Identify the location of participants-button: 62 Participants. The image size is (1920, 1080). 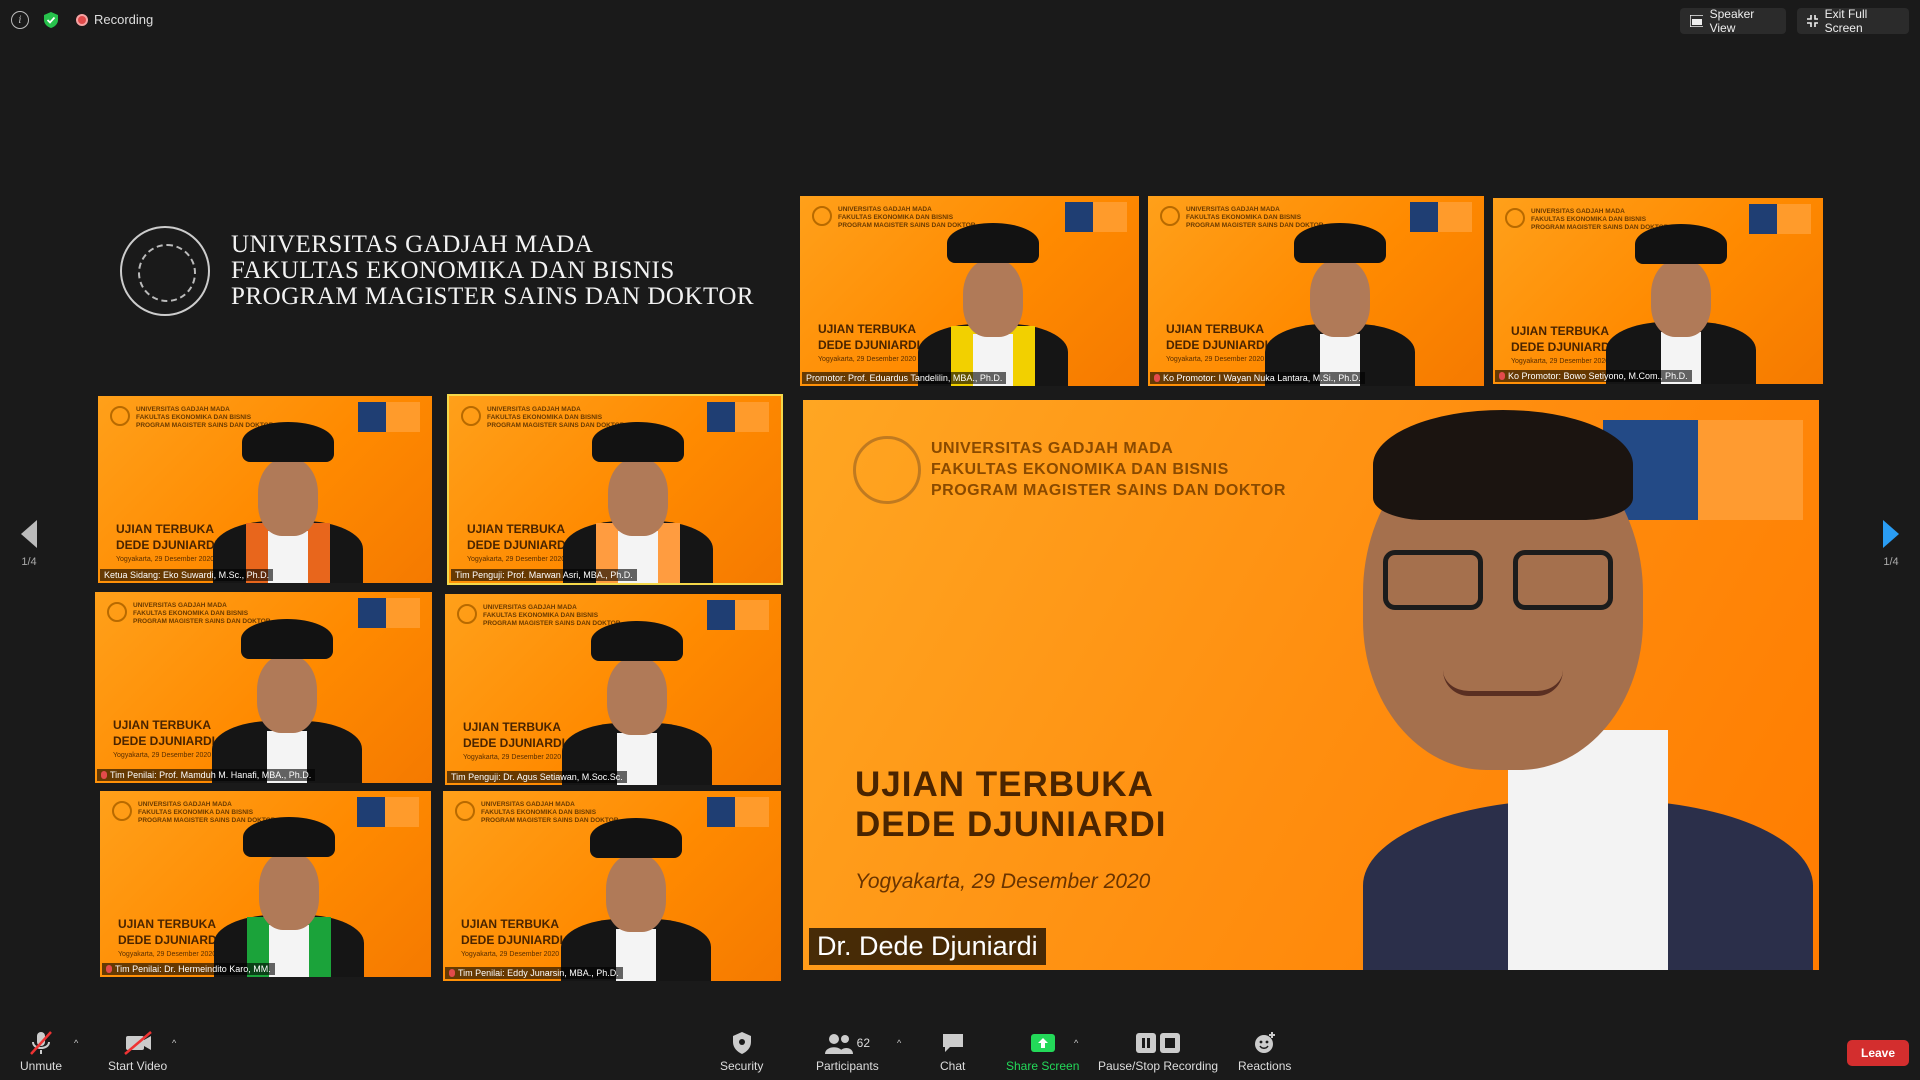
(847, 1051).